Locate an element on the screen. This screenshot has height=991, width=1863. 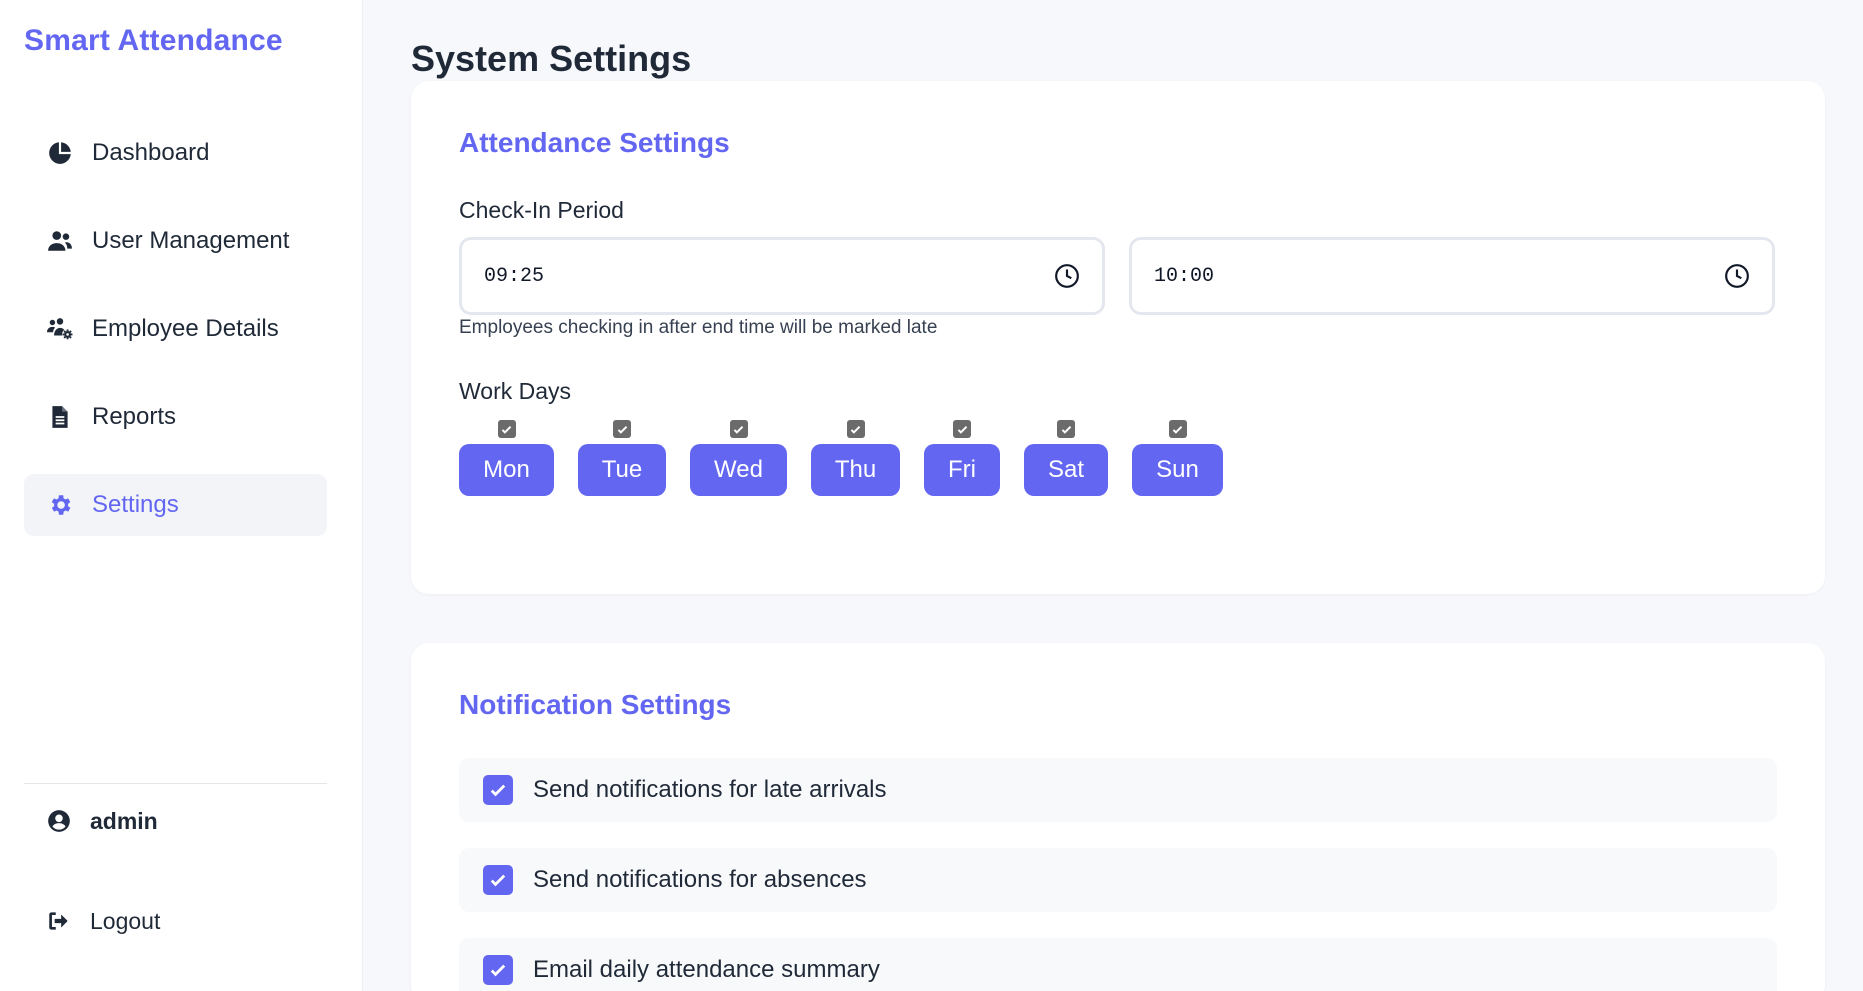
sidebar-item-label: User Management is located at coordinates (191, 240).